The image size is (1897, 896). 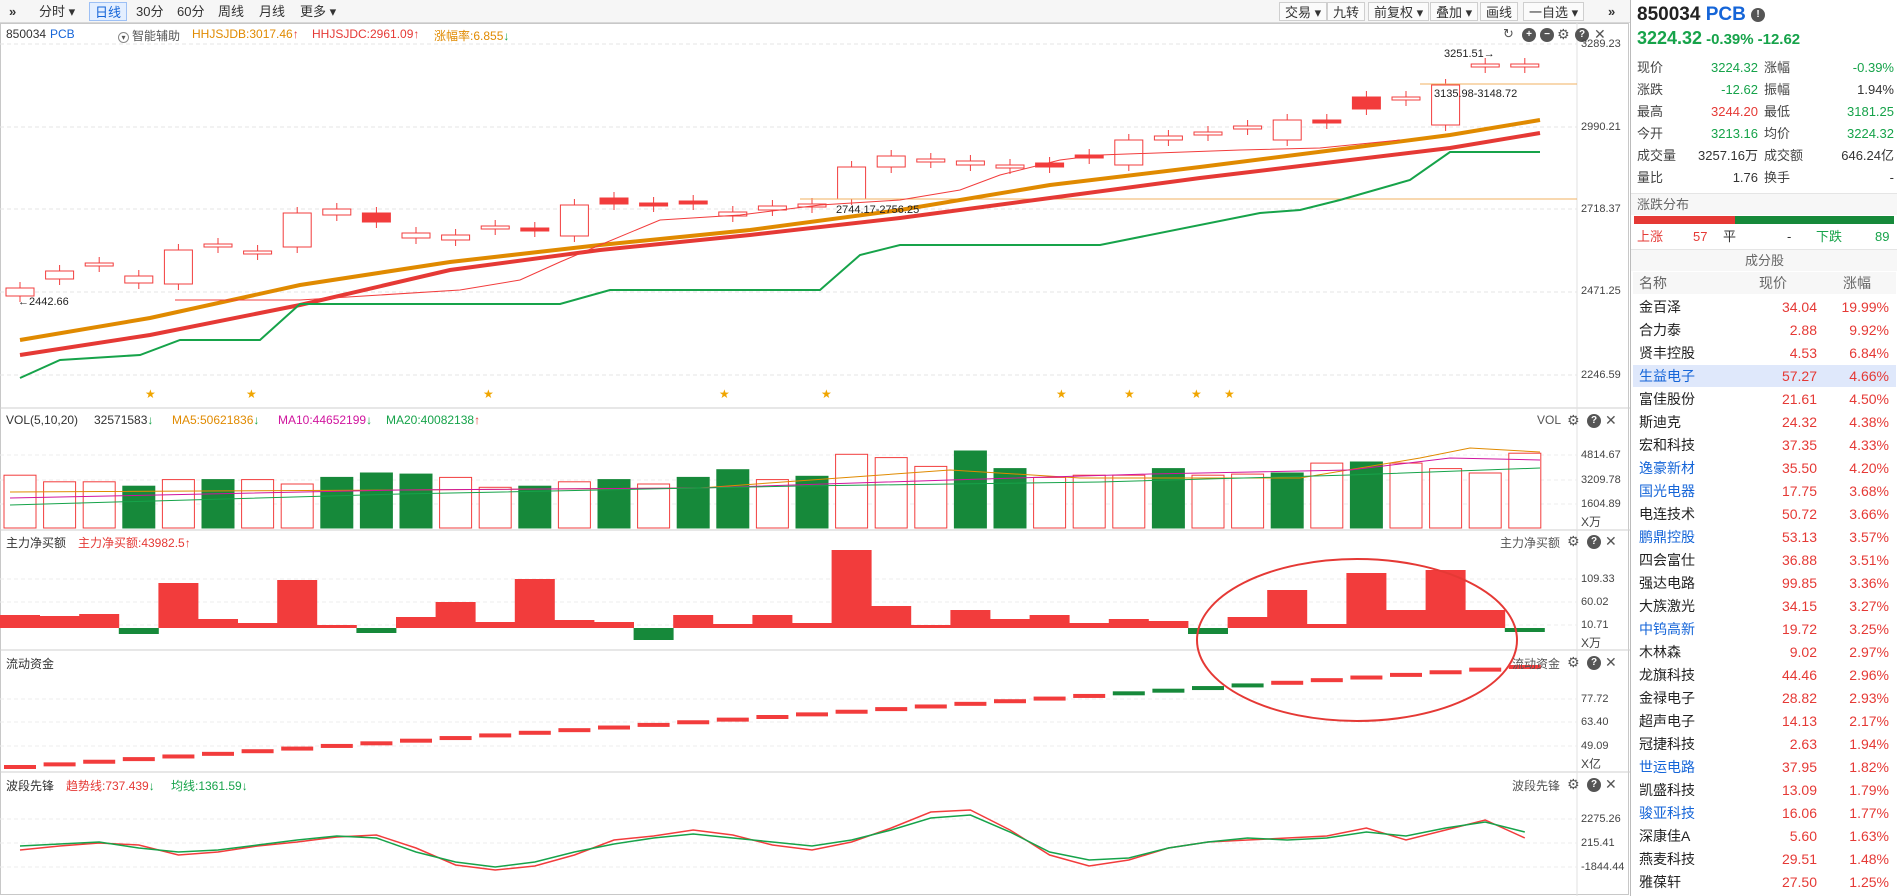 What do you see at coordinates (1685, 220) in the screenshot?
I see `dist-bar-up` at bounding box center [1685, 220].